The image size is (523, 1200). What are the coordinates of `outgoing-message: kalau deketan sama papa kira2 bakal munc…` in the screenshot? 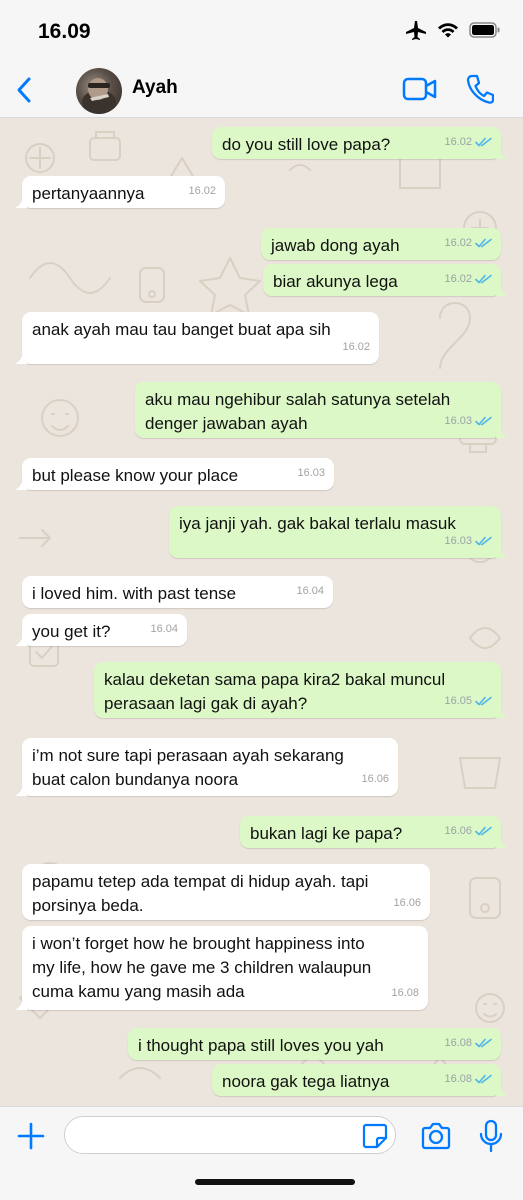 It's located at (301, 690).